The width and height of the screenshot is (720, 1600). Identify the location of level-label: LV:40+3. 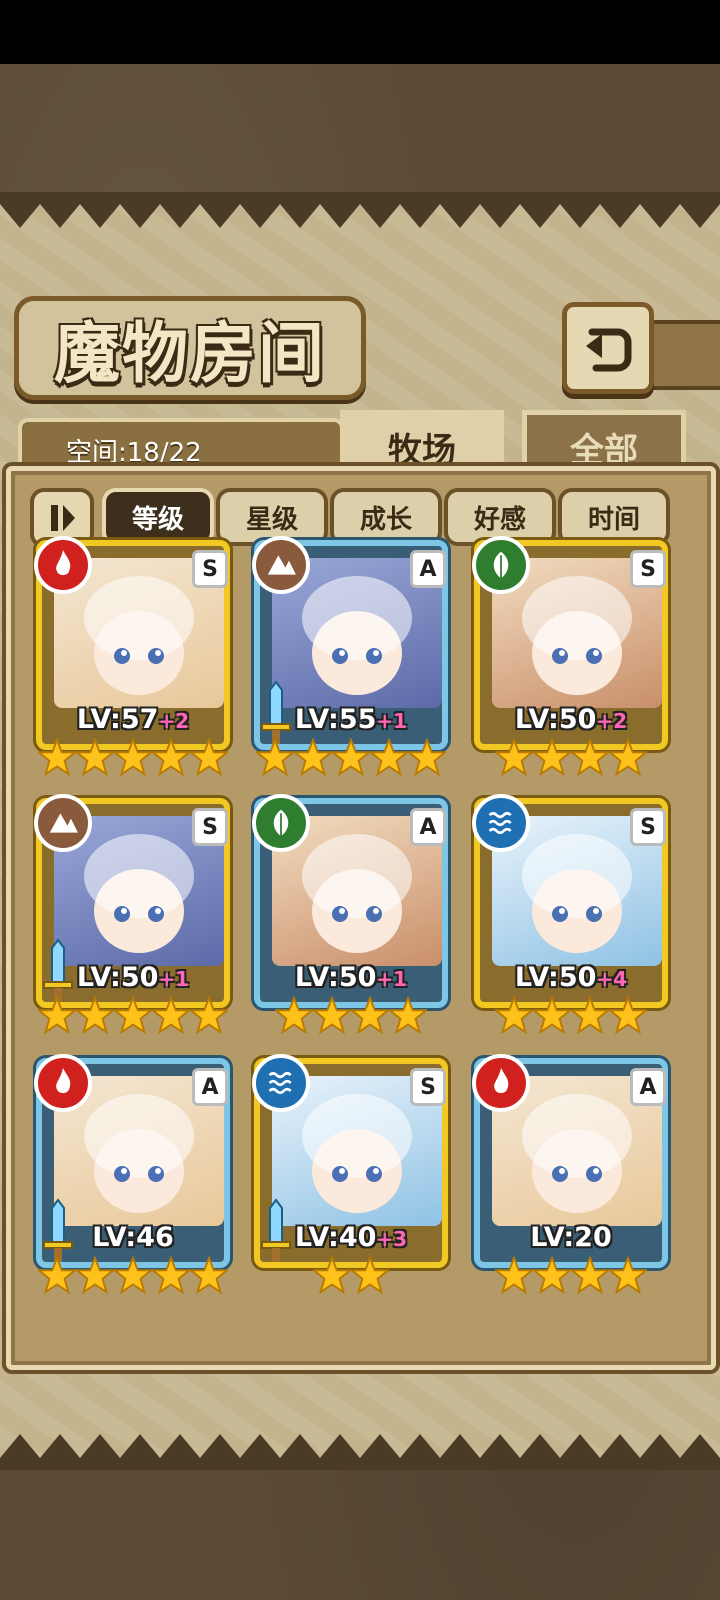
(351, 1237).